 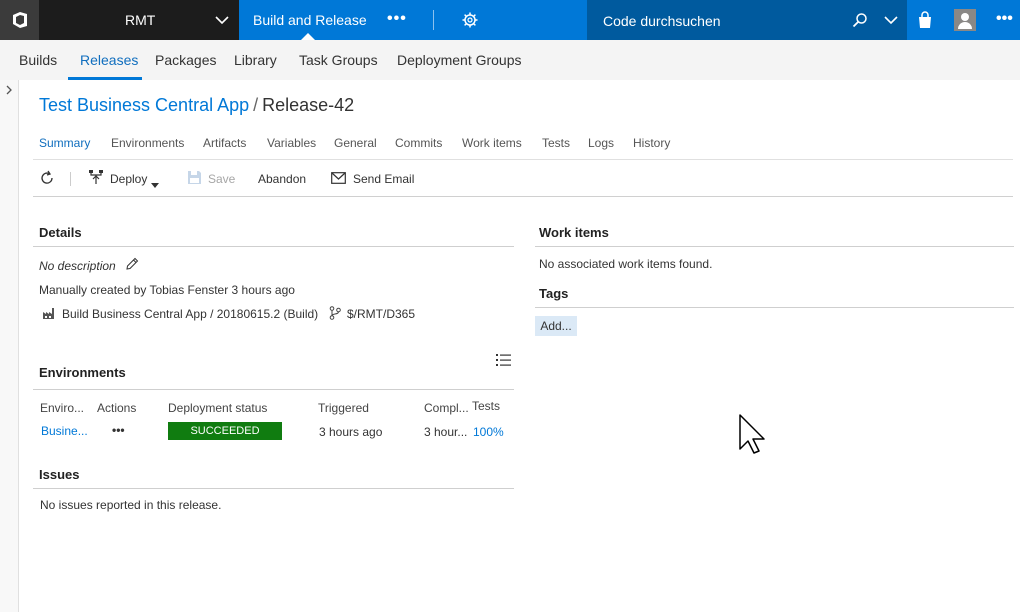 I want to click on deploy-button: Deploy, so click(x=128, y=179).